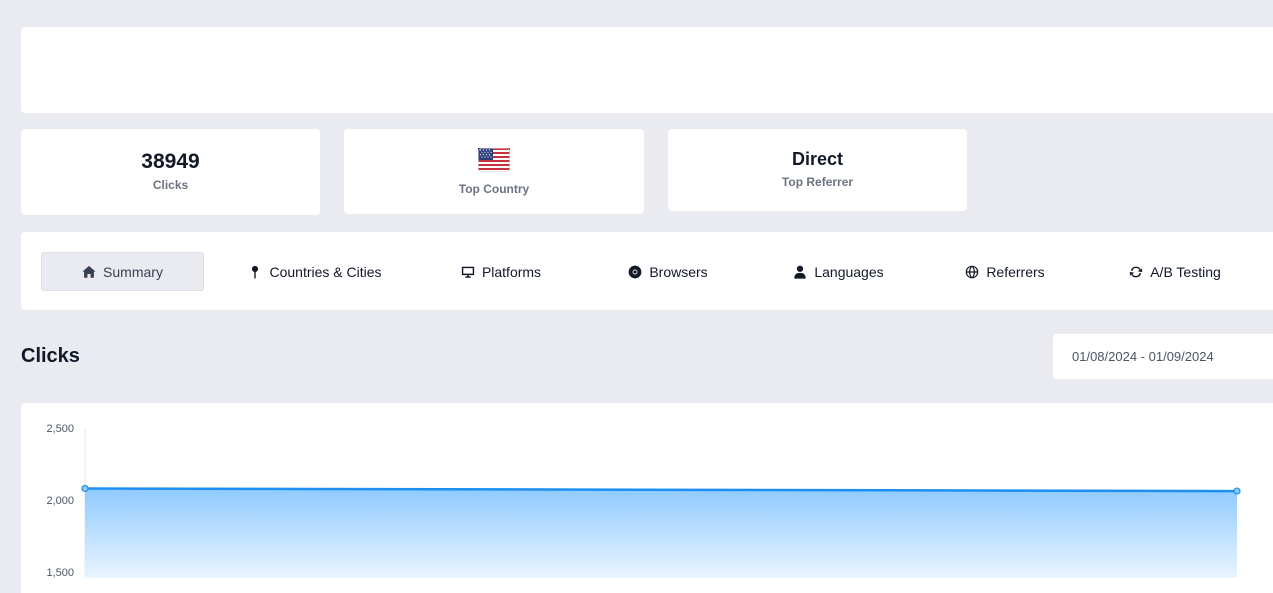  I want to click on top-referrer-label: Top Referrer, so click(817, 182).